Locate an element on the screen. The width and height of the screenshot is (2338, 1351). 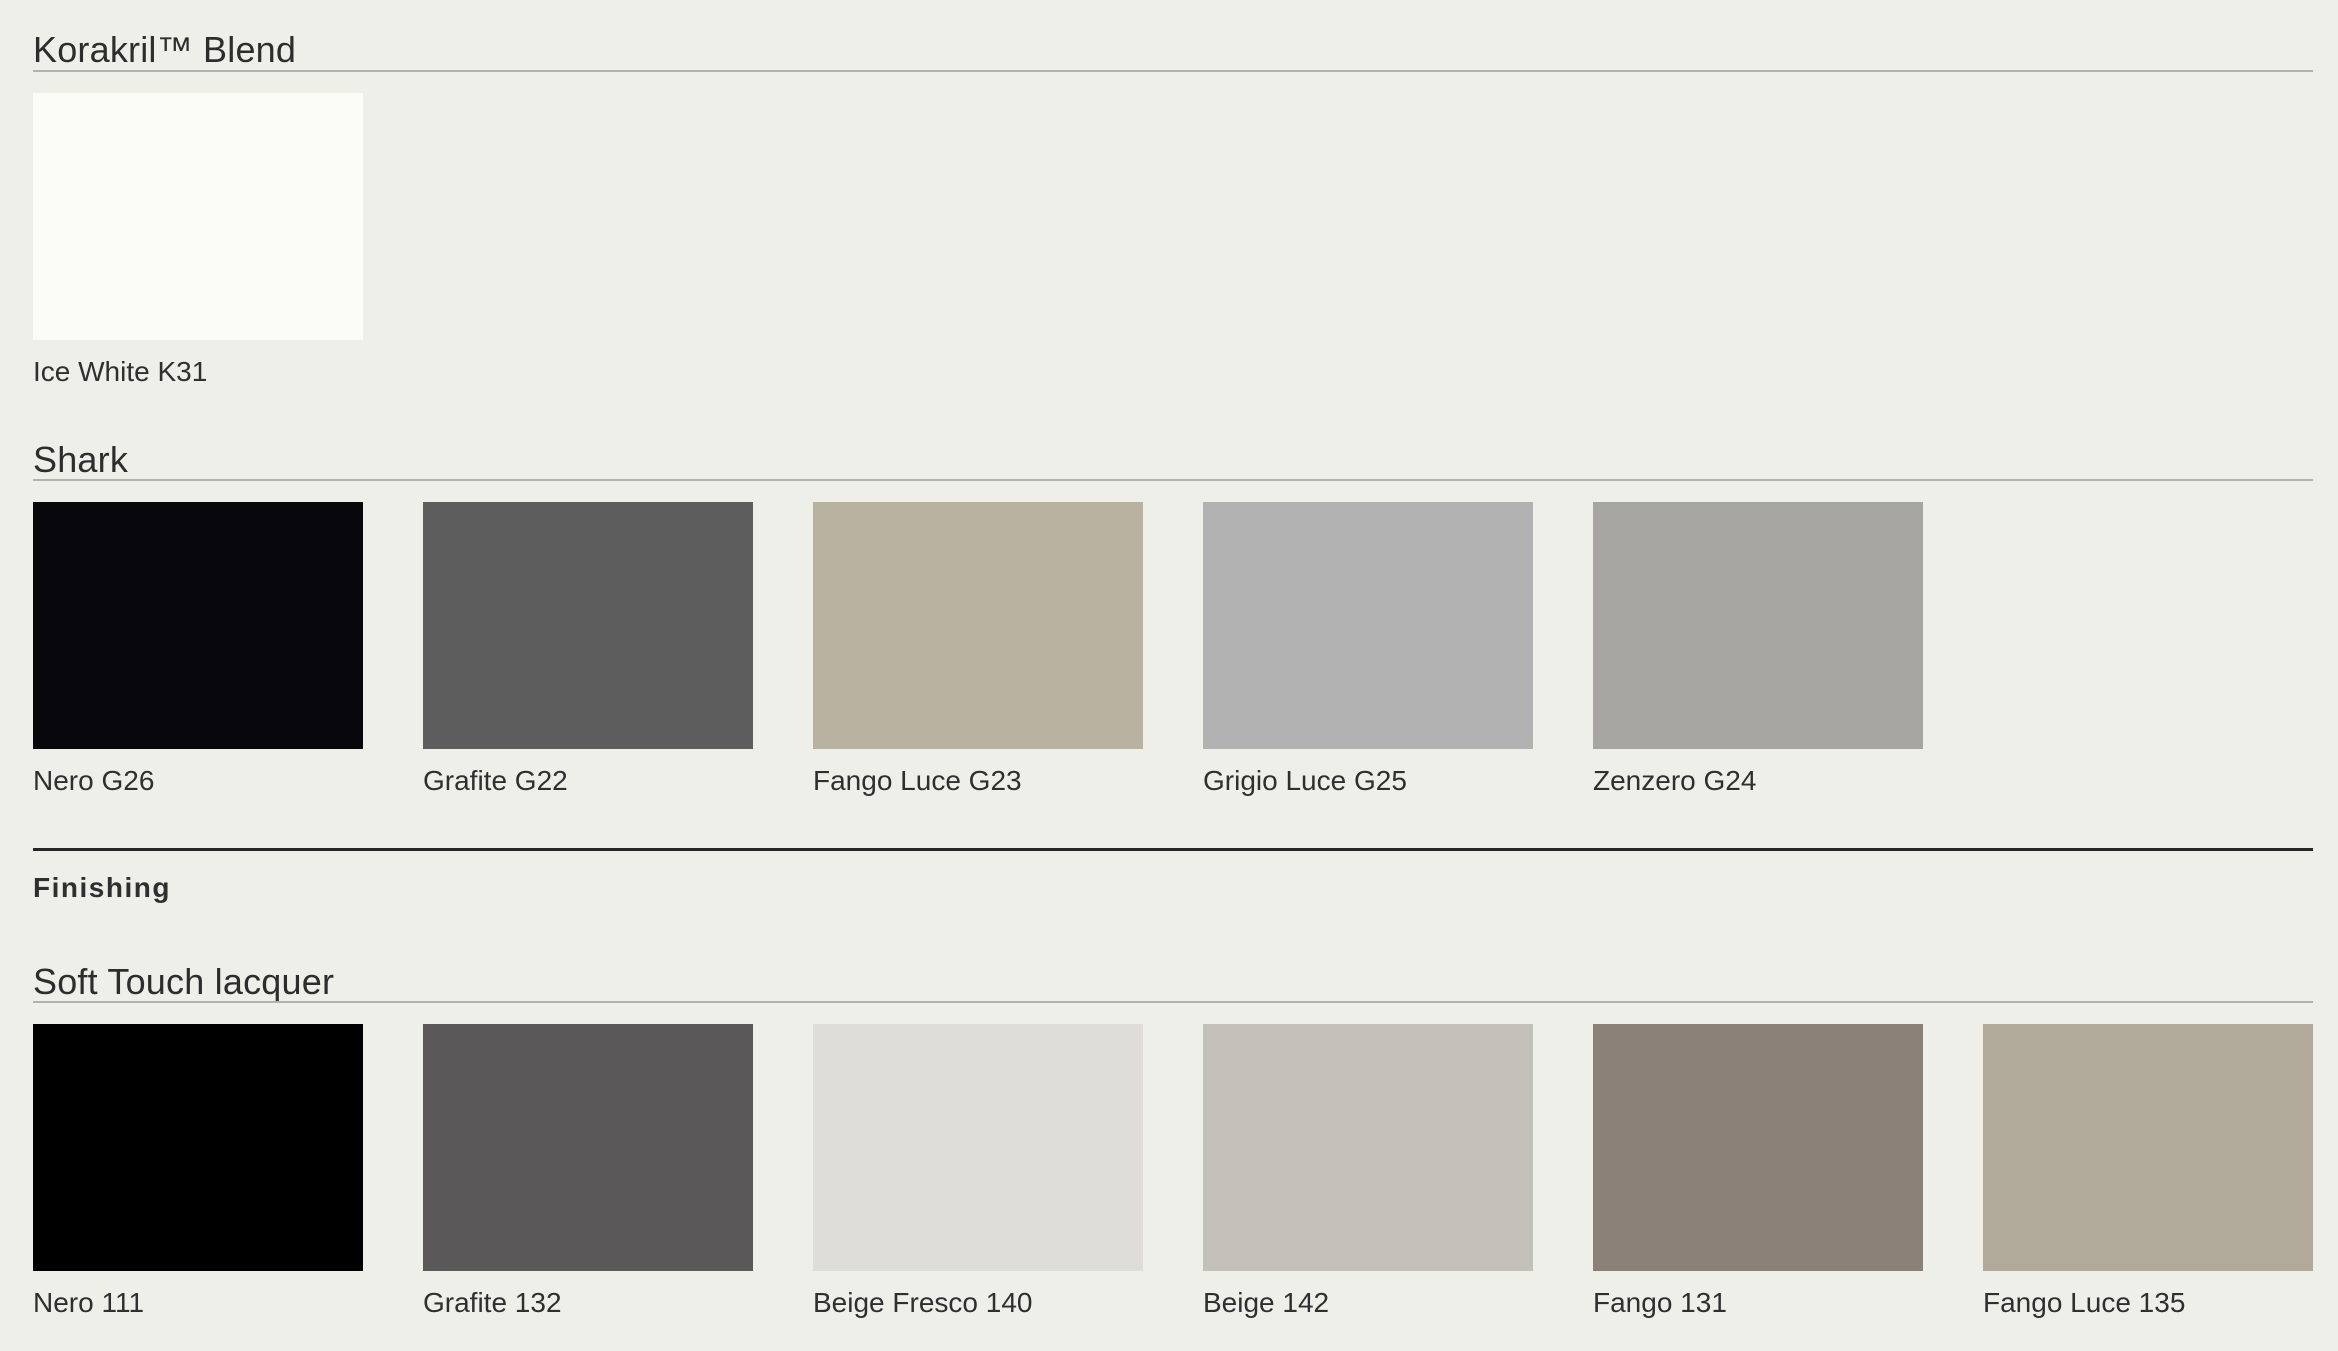
section-divider-shark is located at coordinates (1173, 480).